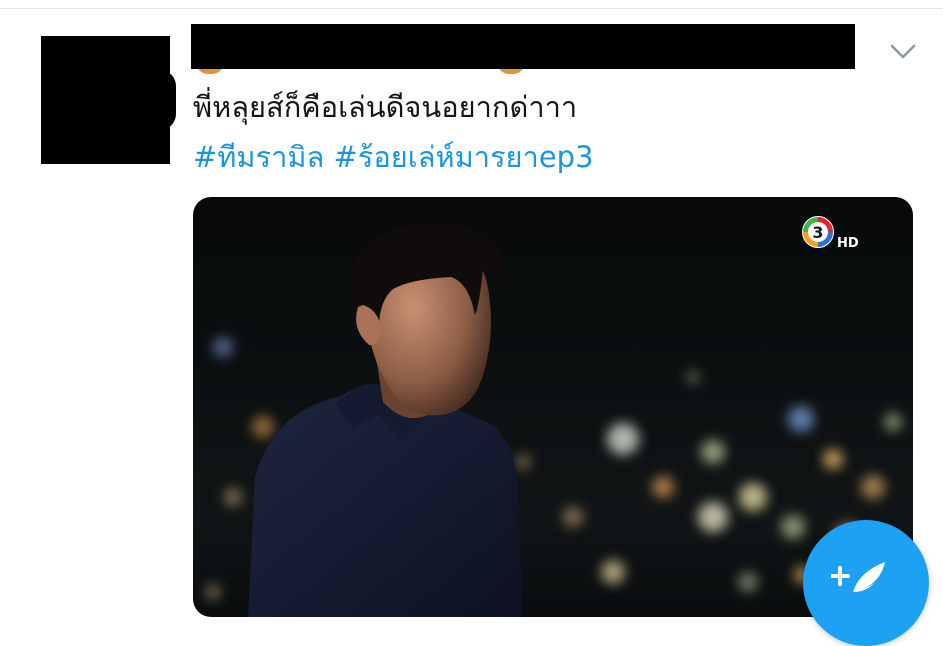 The image size is (943, 646). What do you see at coordinates (858, 577) in the screenshot?
I see `compose-tweet-icon` at bounding box center [858, 577].